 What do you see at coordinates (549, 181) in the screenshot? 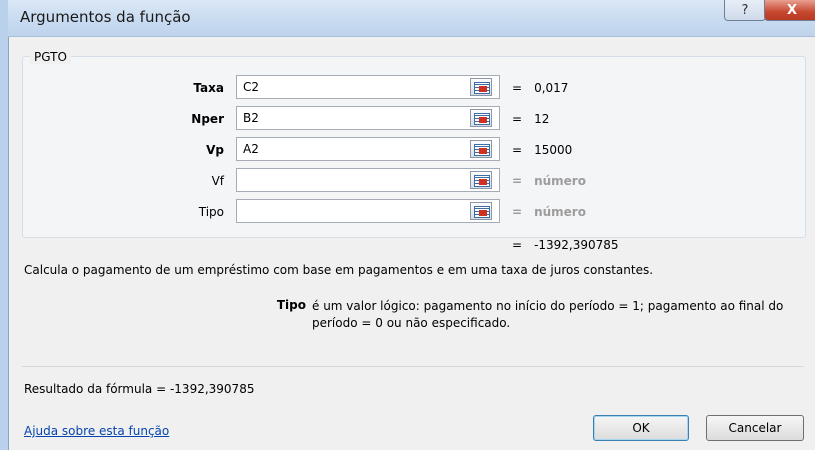
I see `arg-result-vf: = número` at bounding box center [549, 181].